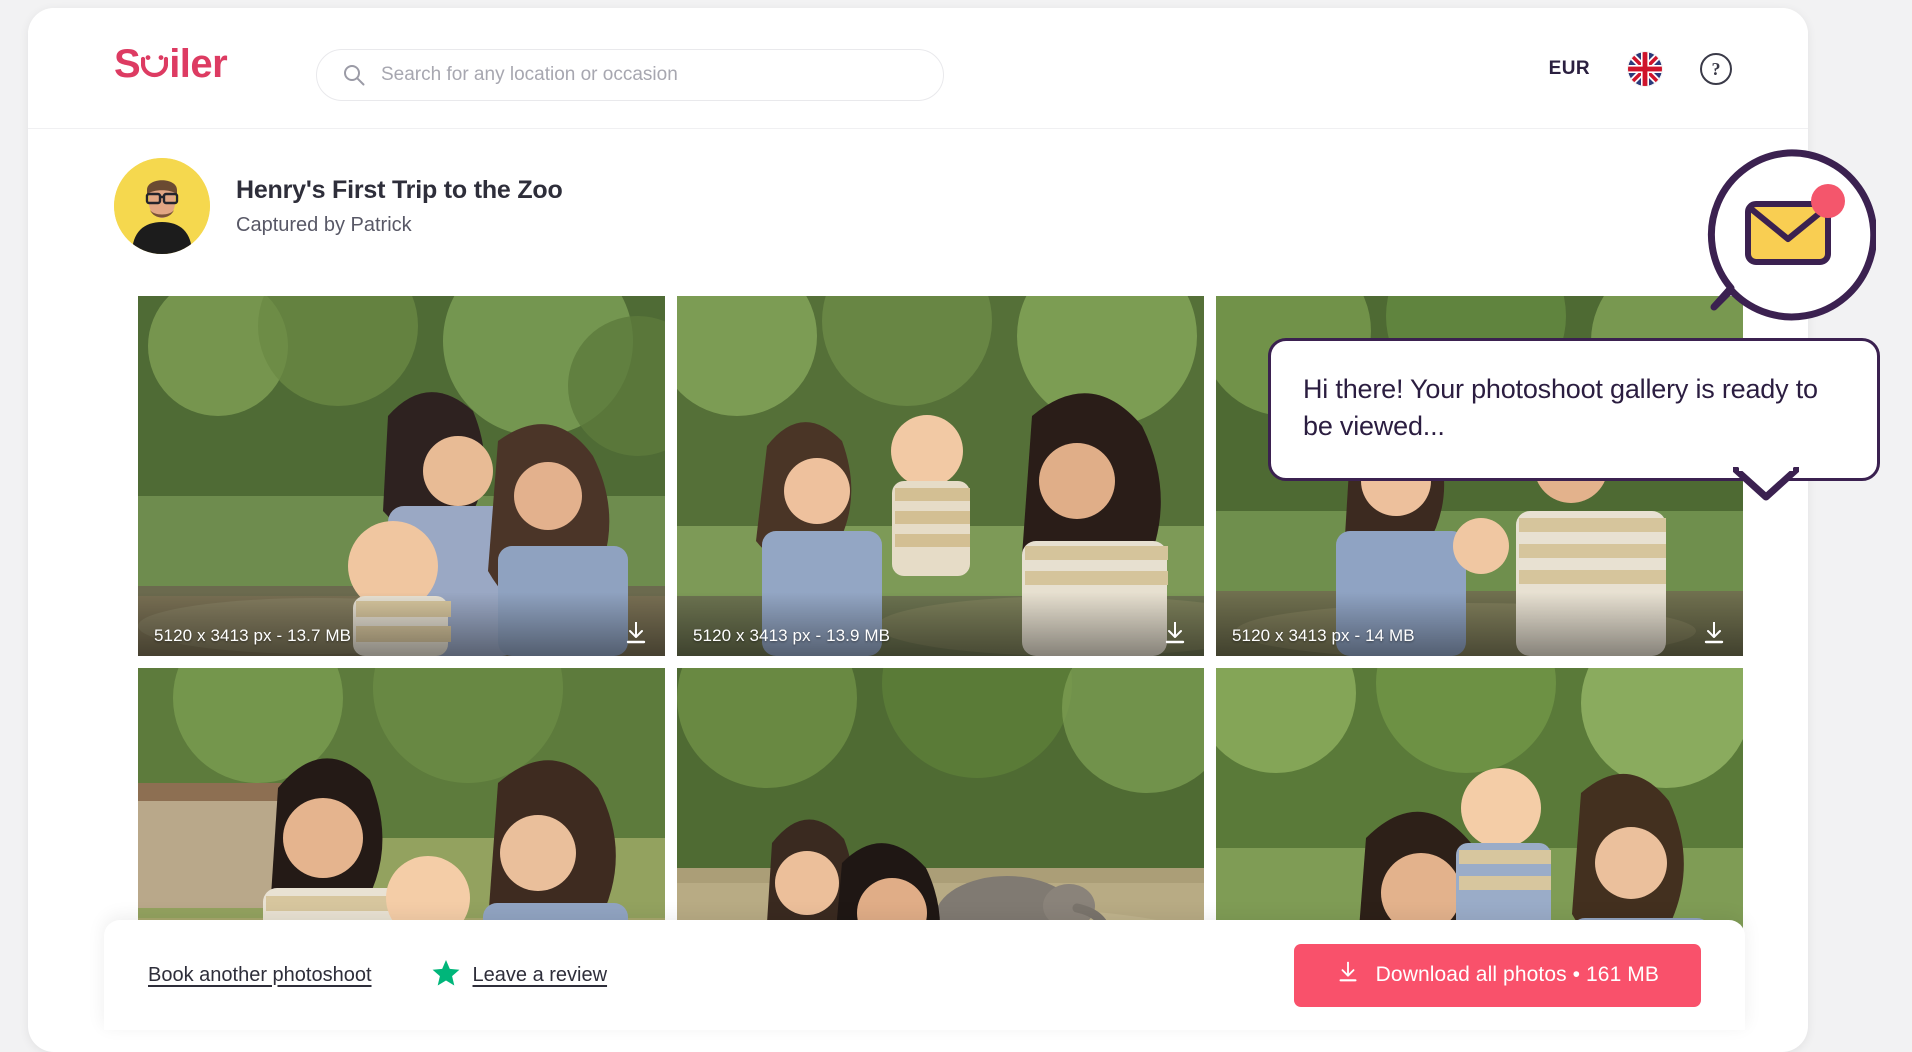 The image size is (1912, 1052). Describe the element at coordinates (127, 64) in the screenshot. I see `logo-letter-s: S` at that location.